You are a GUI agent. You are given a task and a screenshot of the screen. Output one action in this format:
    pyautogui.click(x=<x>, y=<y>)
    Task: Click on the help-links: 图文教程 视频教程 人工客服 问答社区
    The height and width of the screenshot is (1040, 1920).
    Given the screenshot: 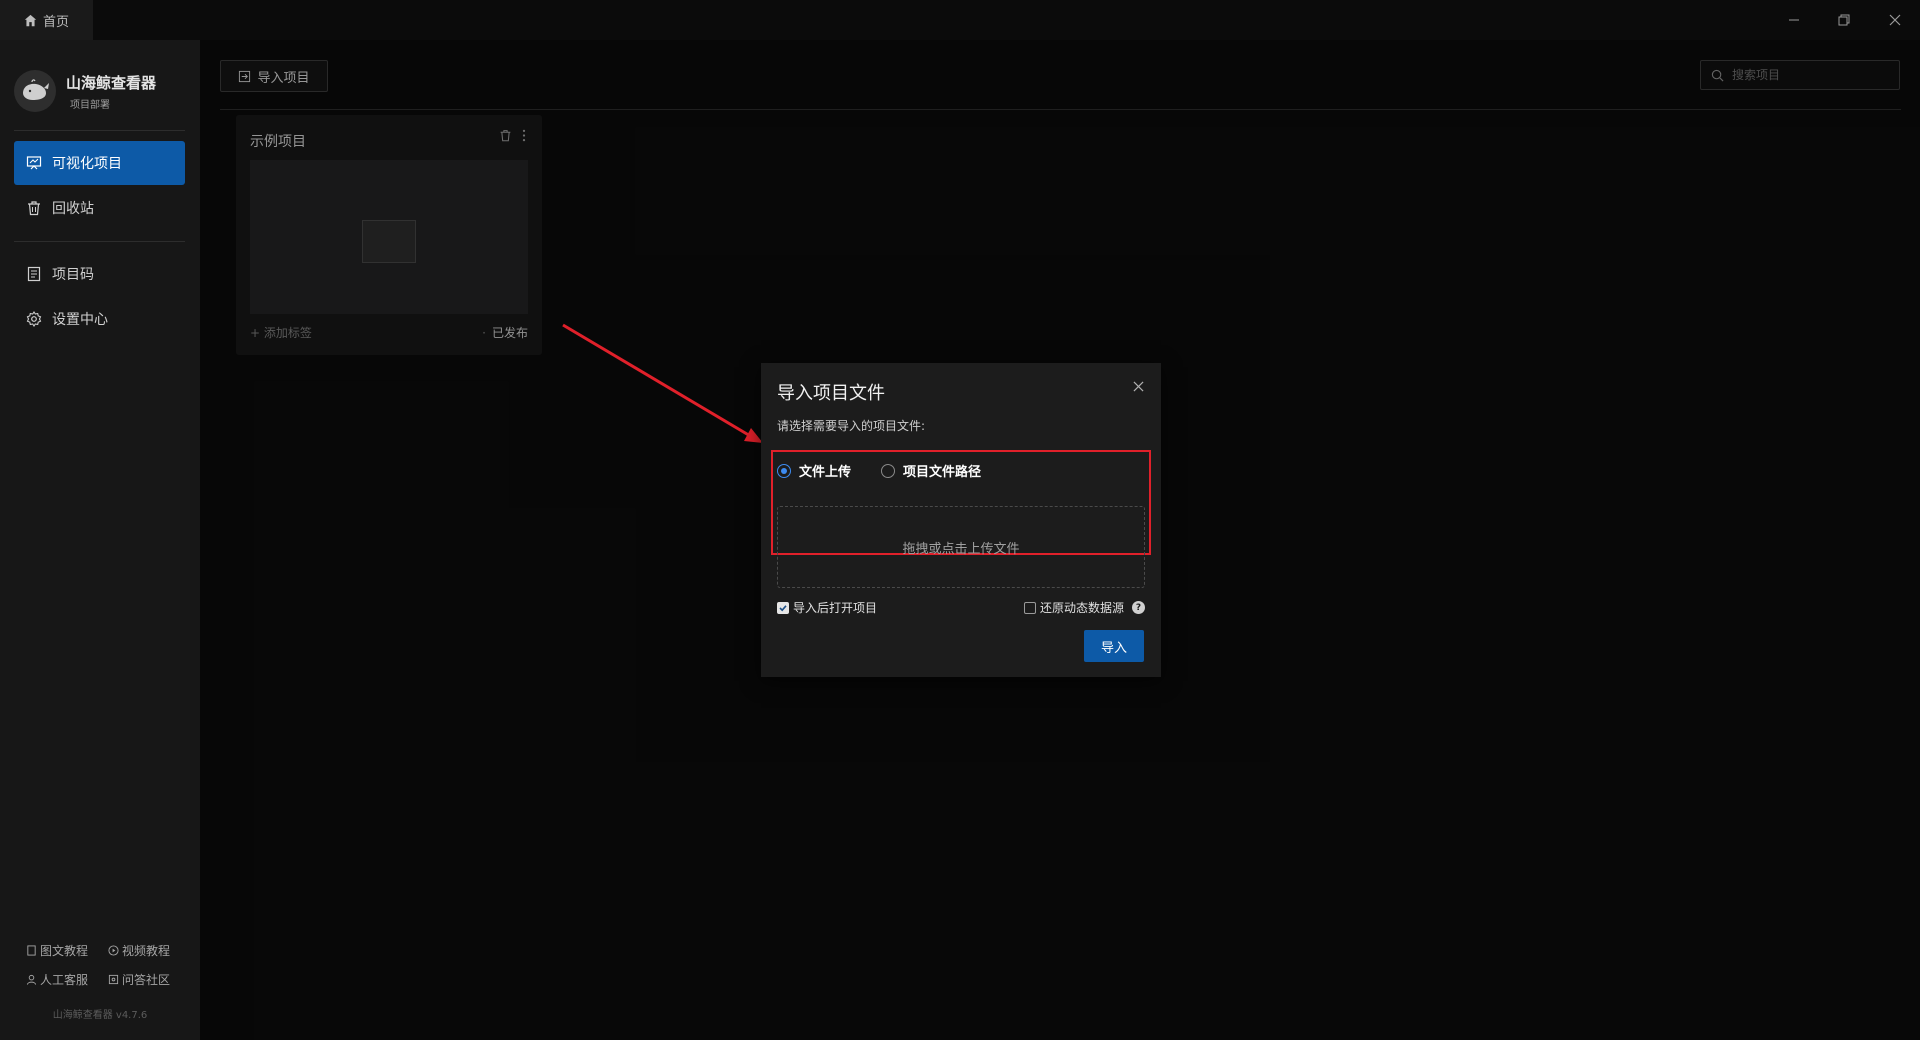 What is the action you would take?
    pyautogui.click(x=108, y=965)
    